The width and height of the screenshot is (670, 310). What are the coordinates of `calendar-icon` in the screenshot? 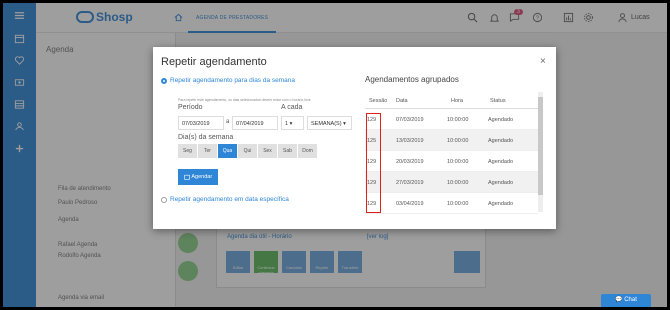 It's located at (187, 177).